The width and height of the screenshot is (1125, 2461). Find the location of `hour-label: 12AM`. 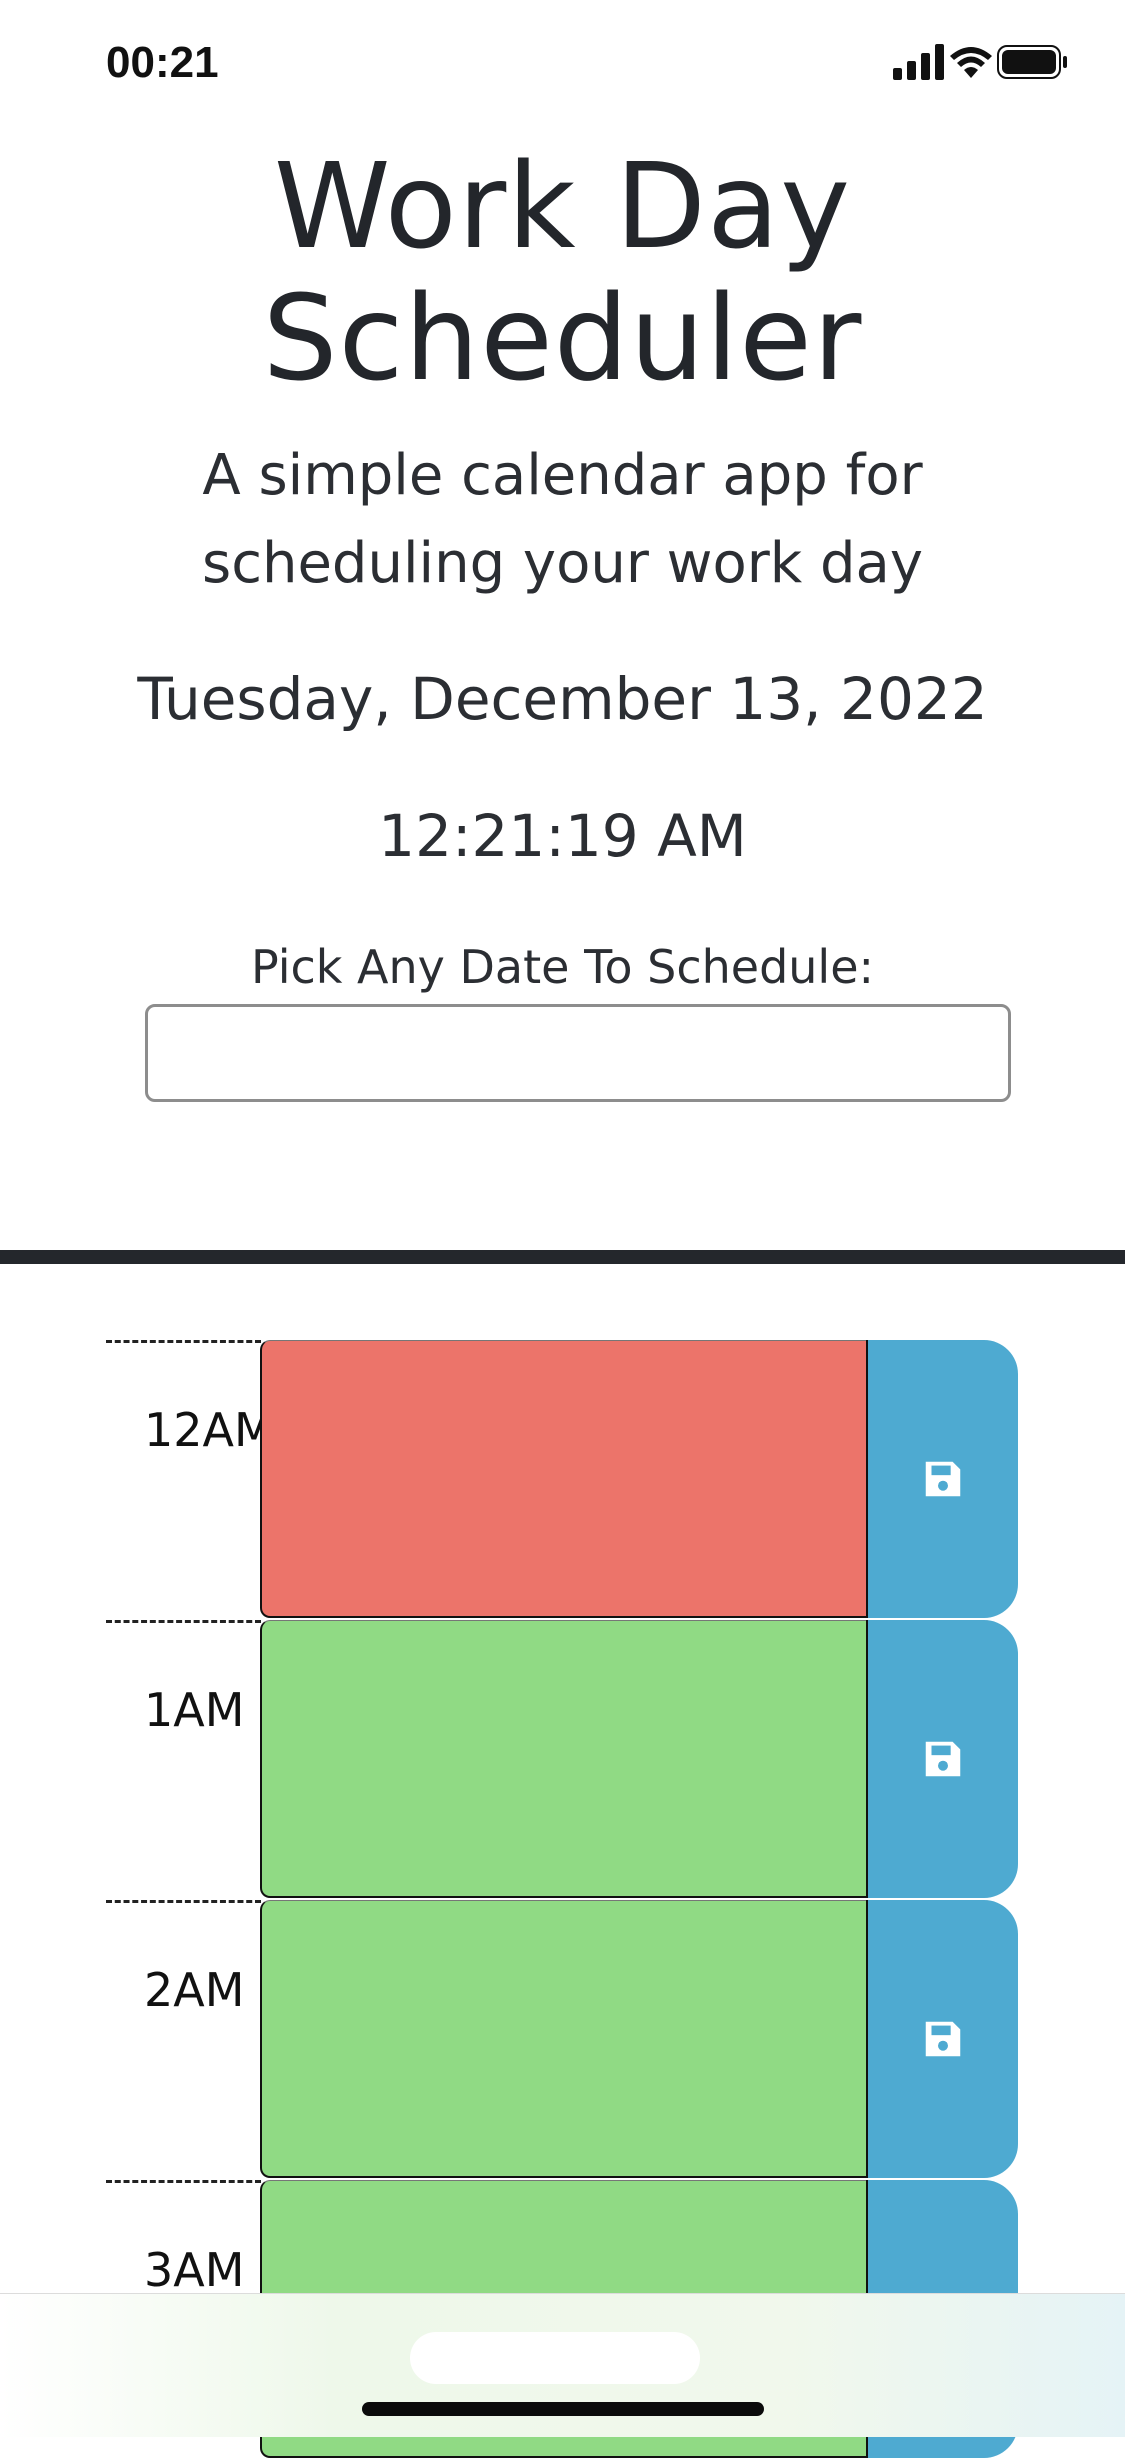

hour-label: 12AM is located at coordinates (209, 1430).